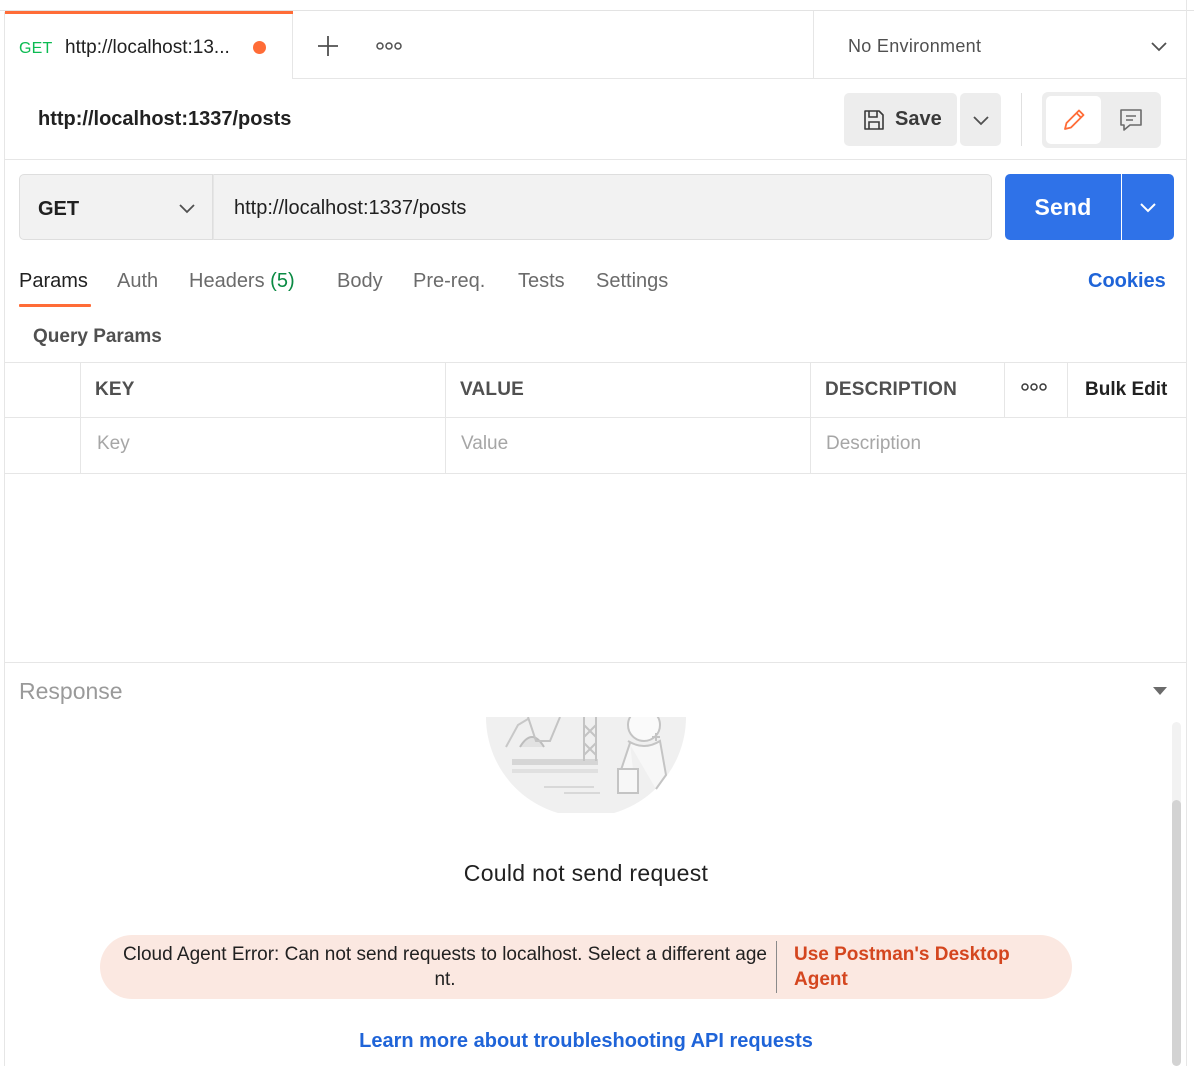  What do you see at coordinates (350, 208) in the screenshot?
I see `url-value: http://localhost:1337/posts` at bounding box center [350, 208].